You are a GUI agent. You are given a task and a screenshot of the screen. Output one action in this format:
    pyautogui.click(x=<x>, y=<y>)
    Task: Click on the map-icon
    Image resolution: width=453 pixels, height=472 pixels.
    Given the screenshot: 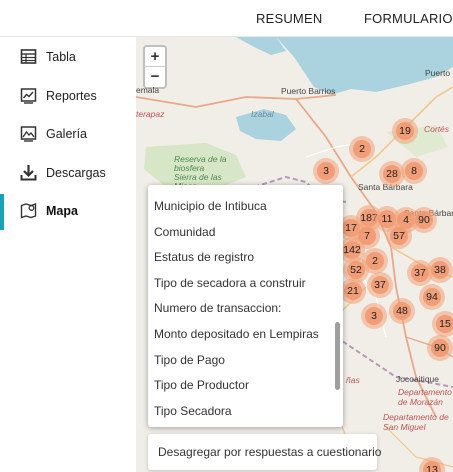 What is the action you would take?
    pyautogui.click(x=28, y=210)
    